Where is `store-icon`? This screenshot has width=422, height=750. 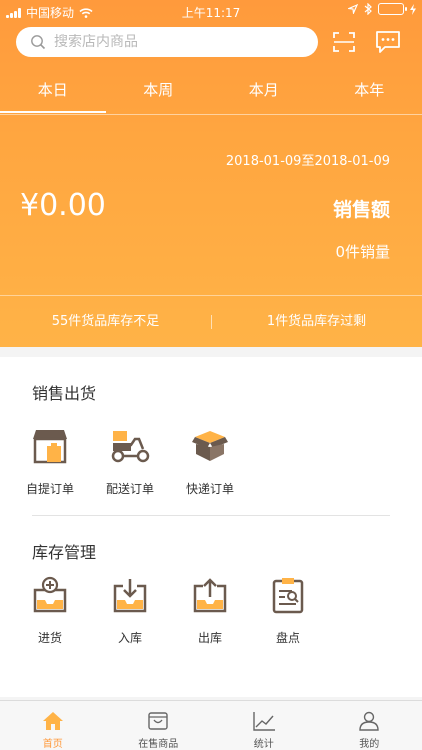 store-icon is located at coordinates (50, 447).